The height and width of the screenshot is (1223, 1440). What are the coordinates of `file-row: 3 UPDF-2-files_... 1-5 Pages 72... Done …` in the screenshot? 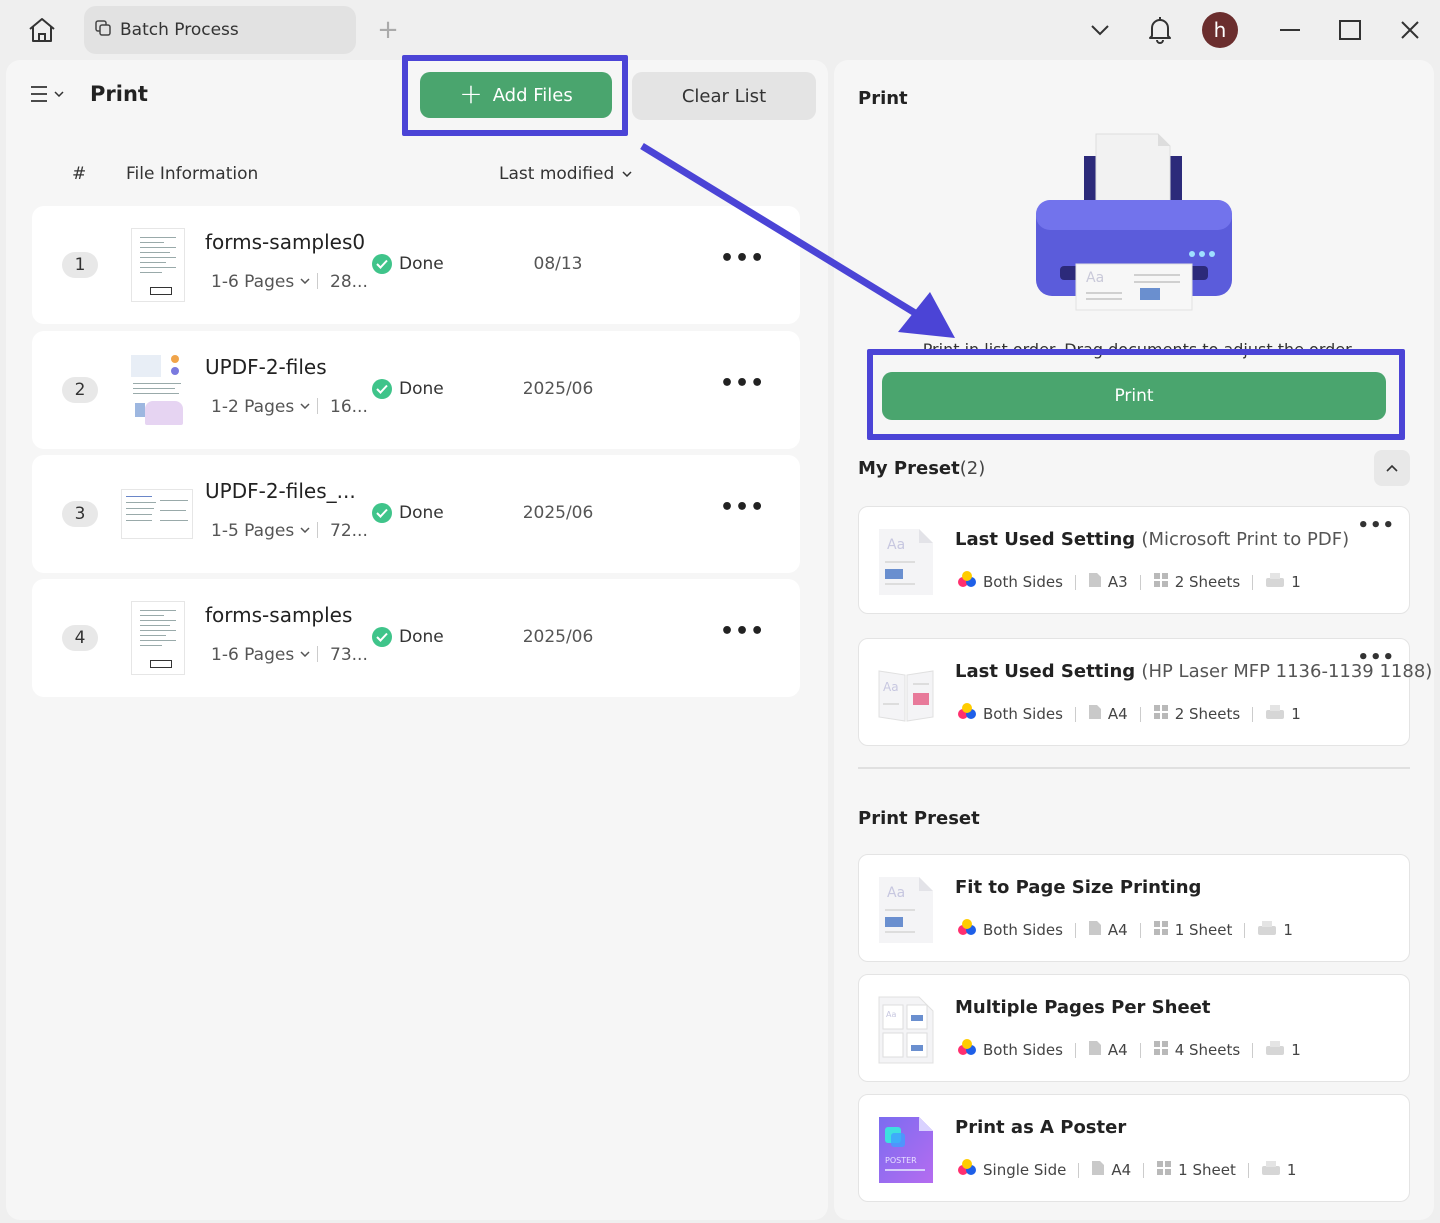 It's located at (416, 514).